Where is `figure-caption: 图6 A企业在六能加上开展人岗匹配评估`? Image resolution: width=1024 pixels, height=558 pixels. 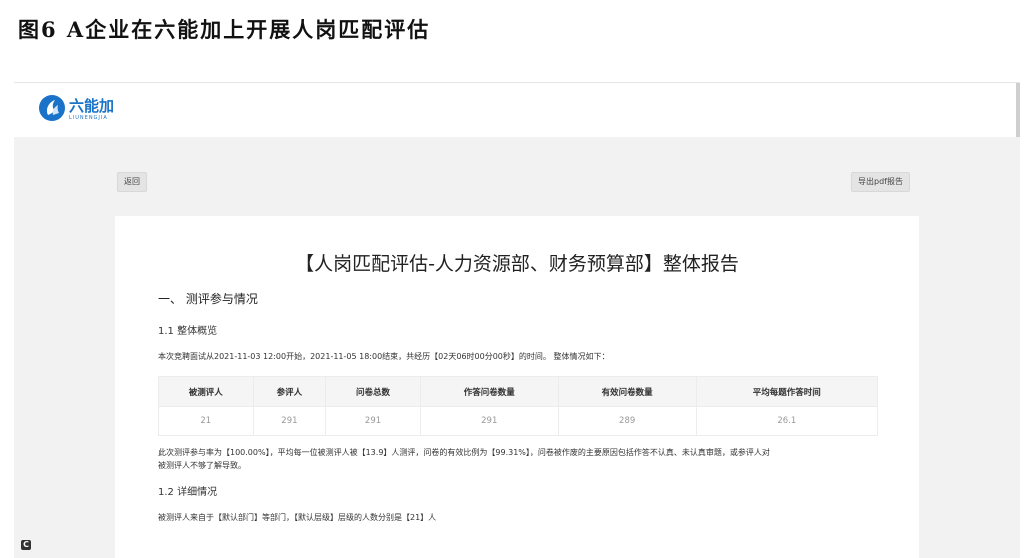
figure-caption: 图6 A企业在六能加上开展人岗匹配评估 is located at coordinates (224, 29).